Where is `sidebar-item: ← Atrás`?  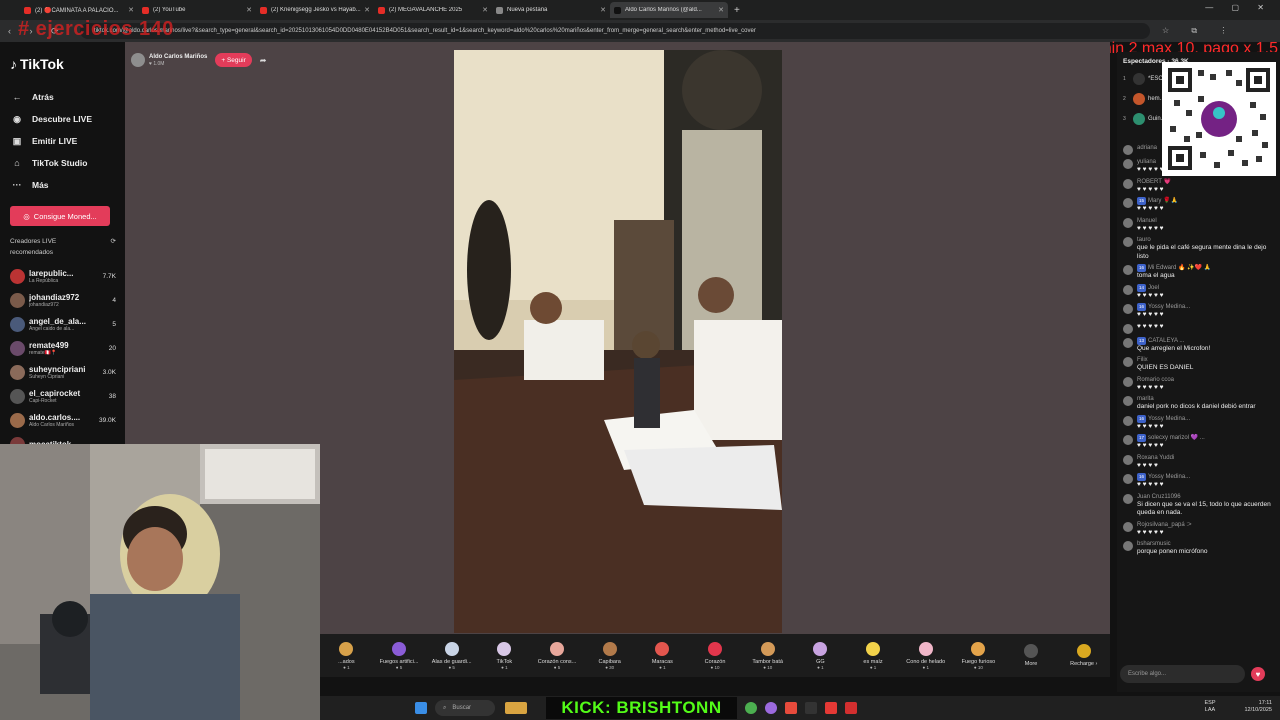
sidebar-item: ← Atrás is located at coordinates (63, 97).